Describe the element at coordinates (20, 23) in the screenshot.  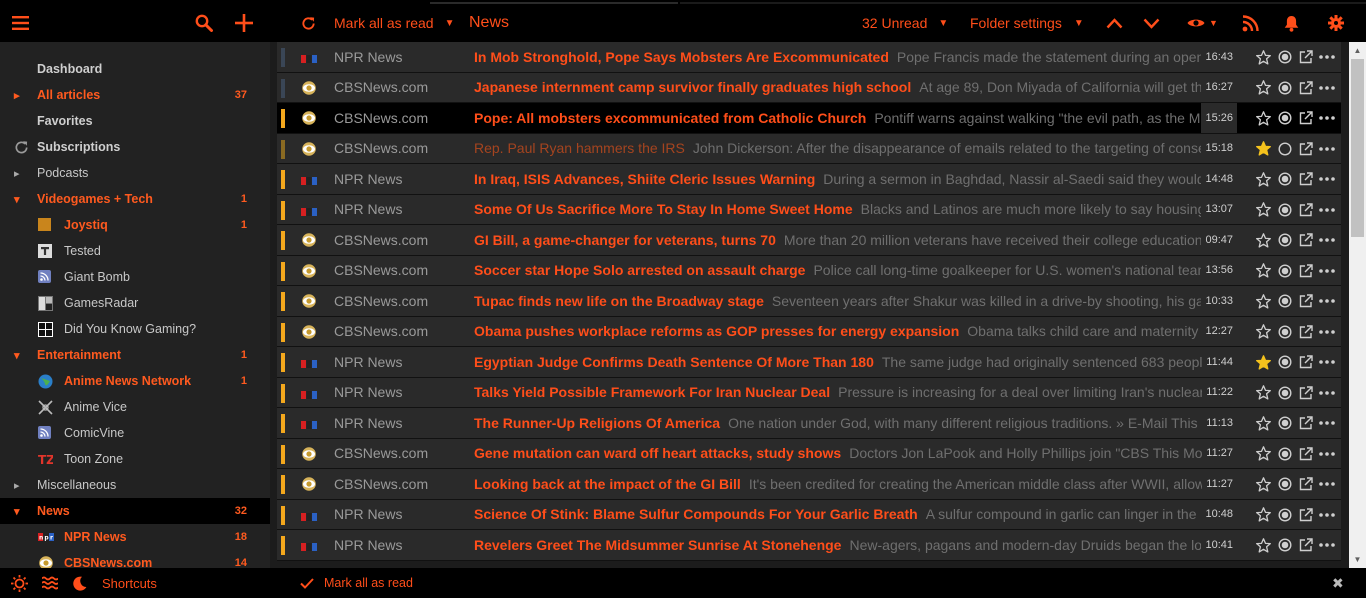
I see `menu-icon` at that location.